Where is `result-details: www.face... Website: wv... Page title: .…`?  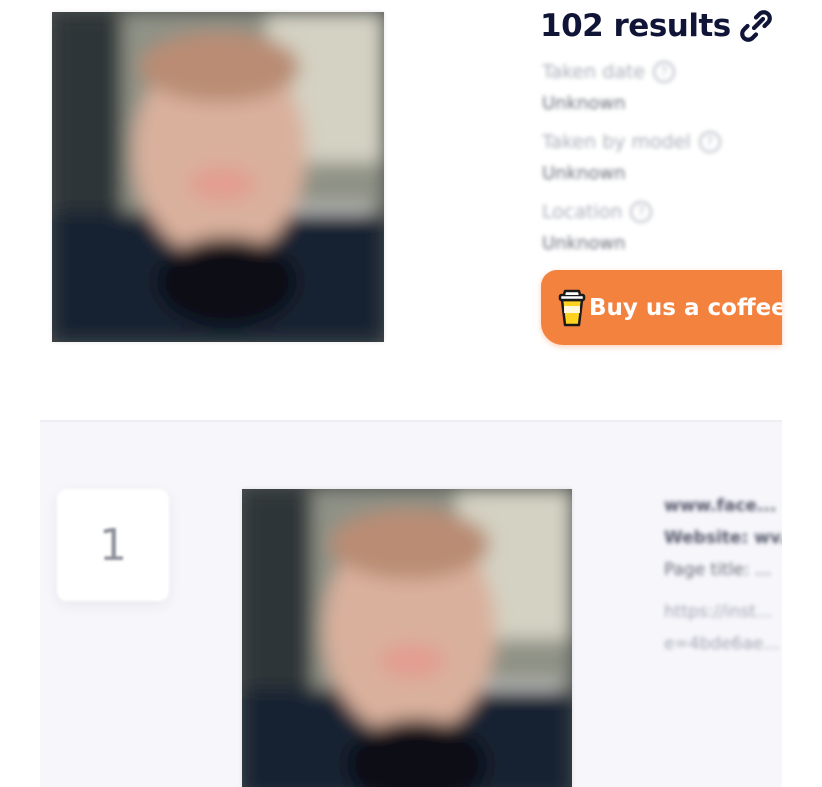 result-details: www.face... Website: wv... Page title: .… is located at coordinates (723, 575).